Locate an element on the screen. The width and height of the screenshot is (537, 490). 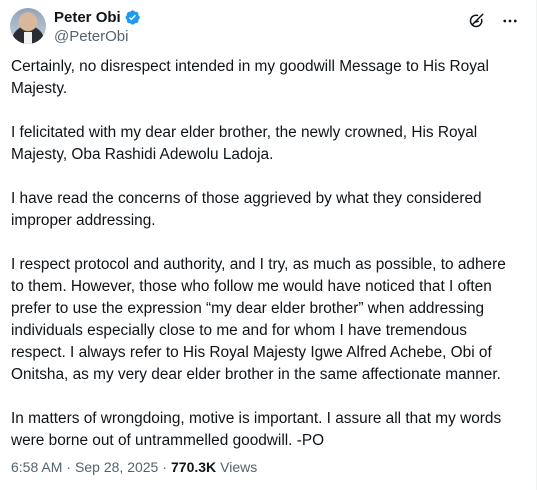
grok-icon is located at coordinates (476, 20).